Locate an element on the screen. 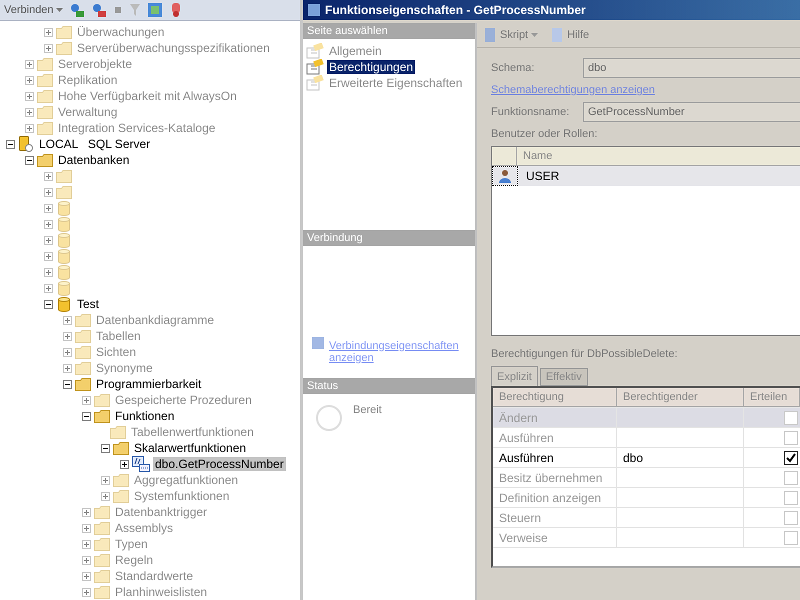 This screenshot has height=600, width=800. tree-item: Sichten is located at coordinates (116, 352).